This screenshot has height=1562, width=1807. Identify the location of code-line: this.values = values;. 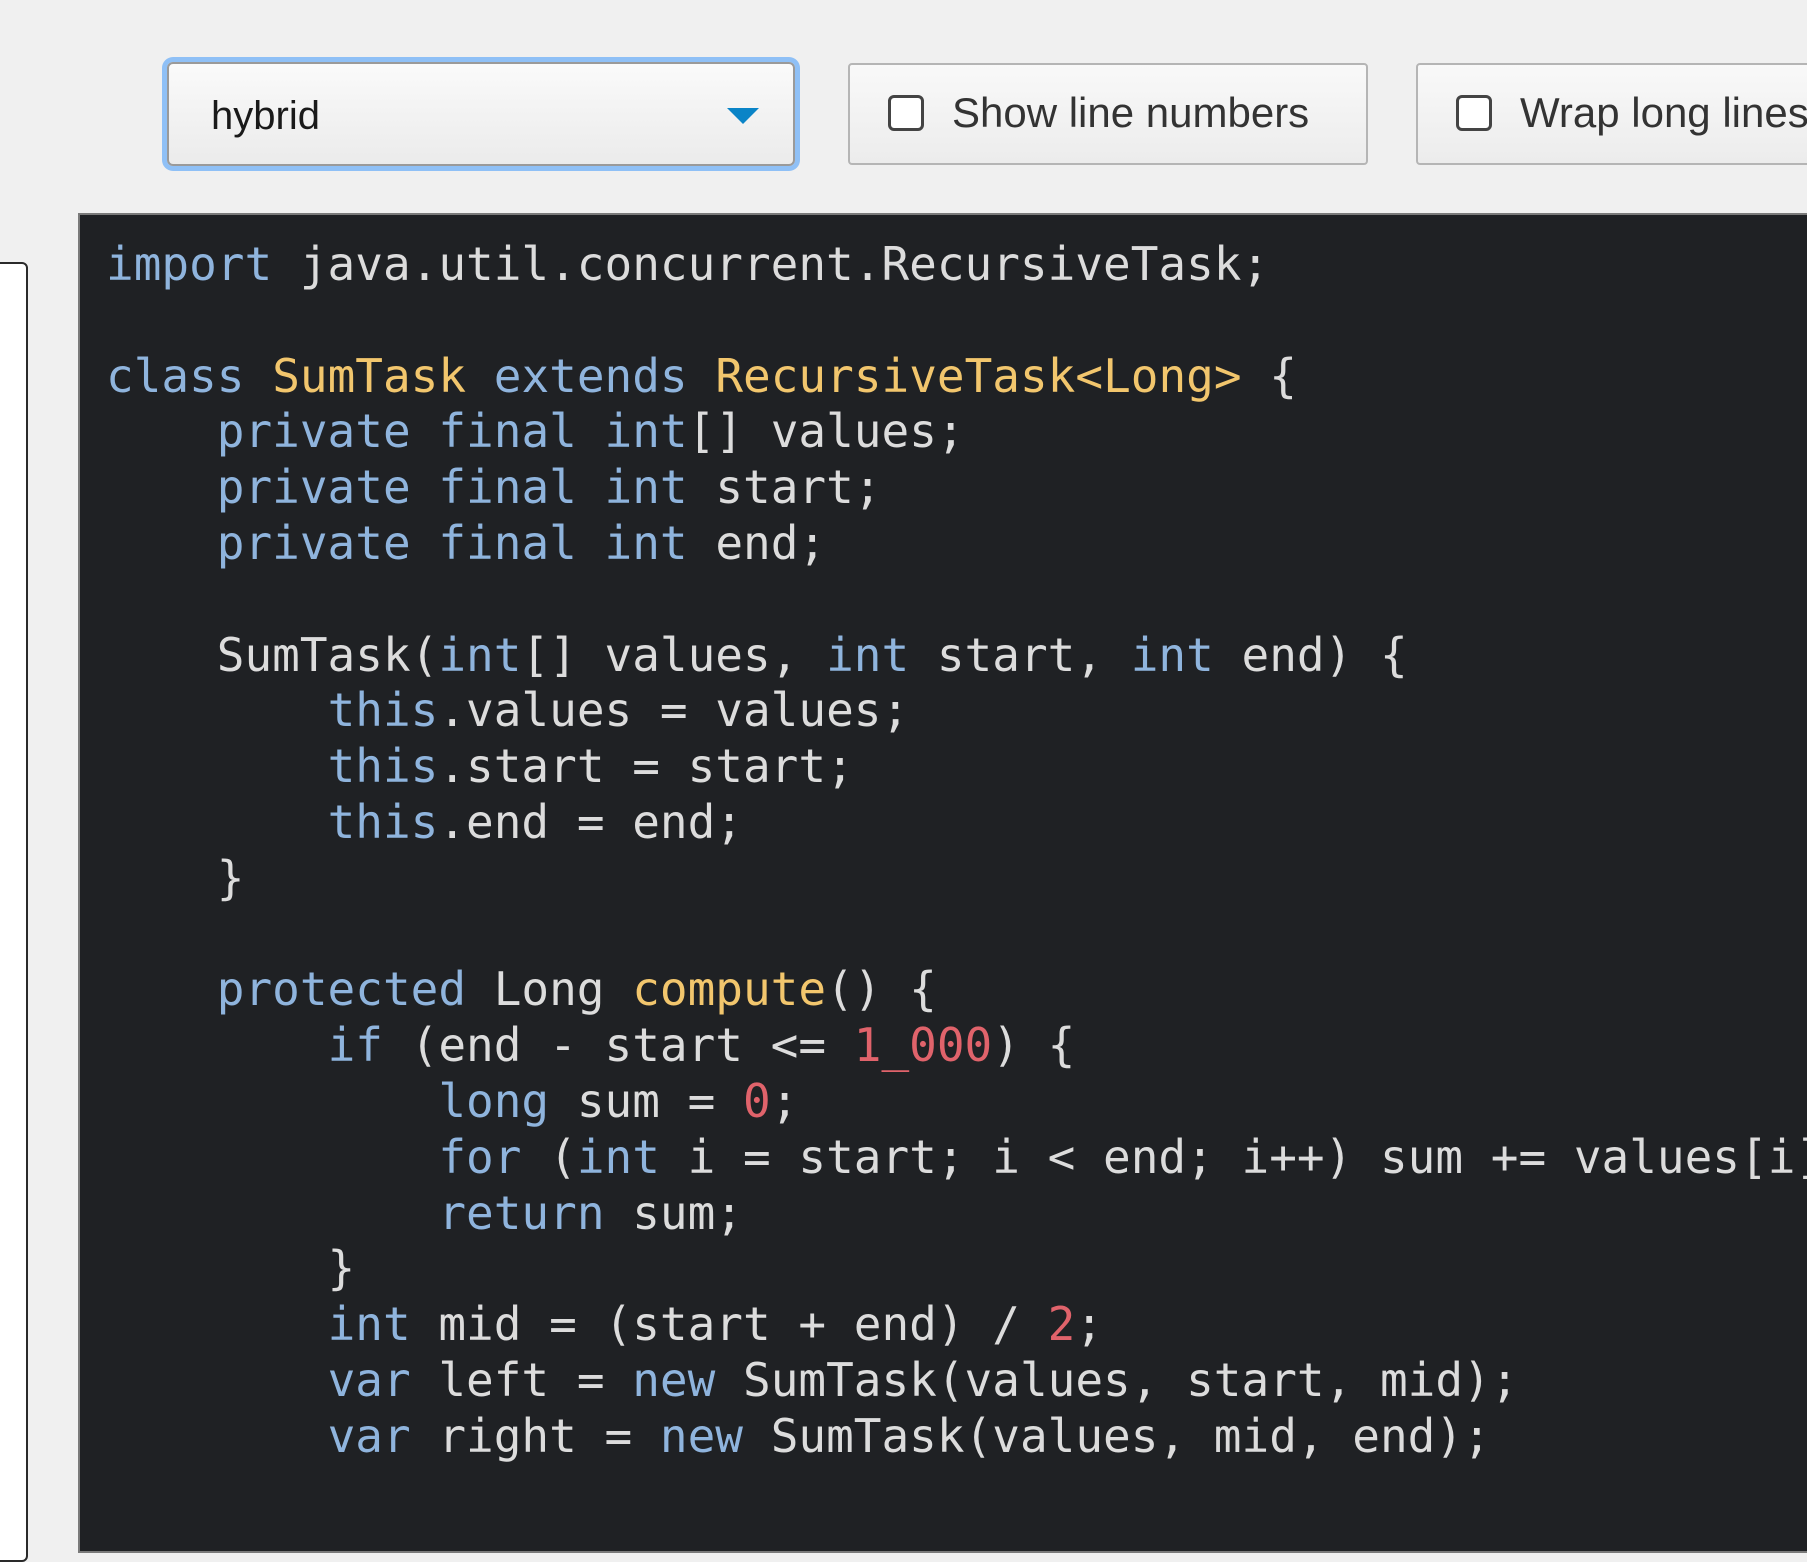
(956, 711).